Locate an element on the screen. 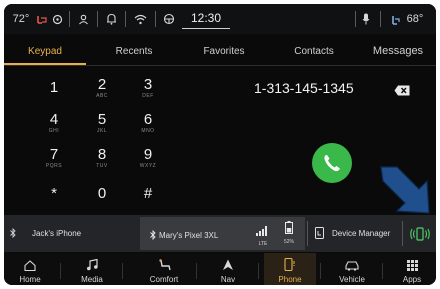  key-star: * is located at coordinates (54, 193).